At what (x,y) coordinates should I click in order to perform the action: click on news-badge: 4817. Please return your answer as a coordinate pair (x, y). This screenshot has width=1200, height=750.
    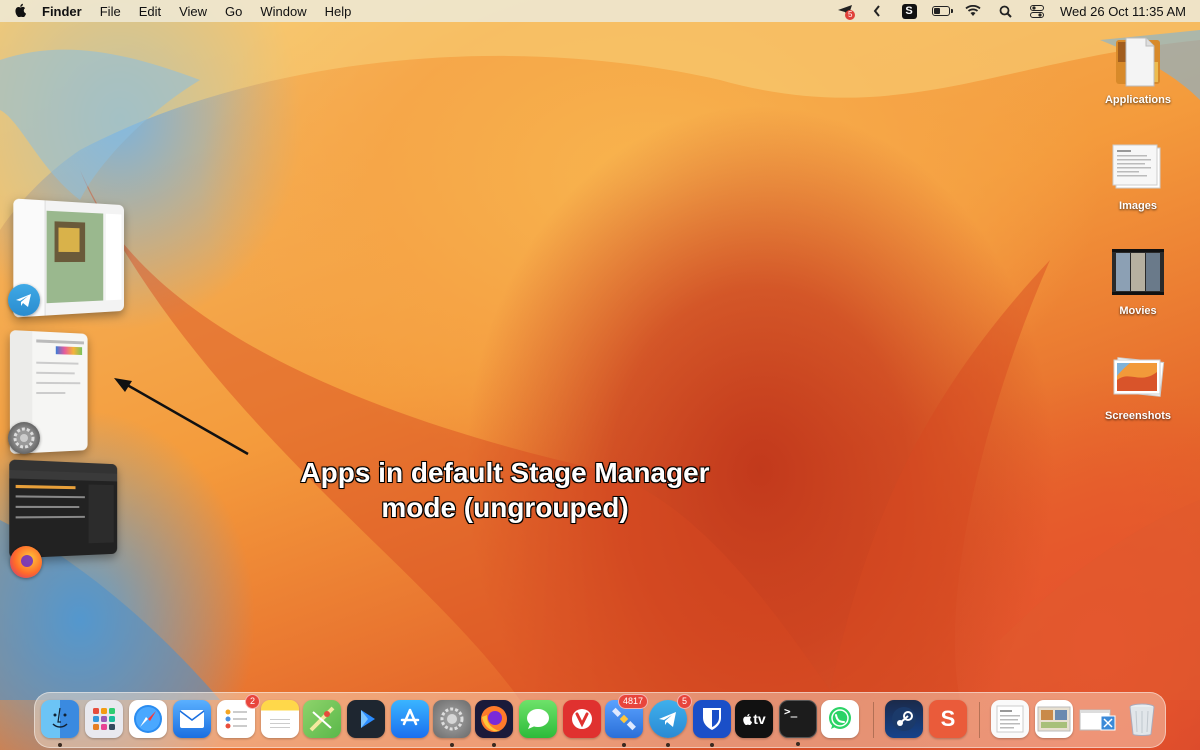
    Looking at the image, I should click on (632, 701).